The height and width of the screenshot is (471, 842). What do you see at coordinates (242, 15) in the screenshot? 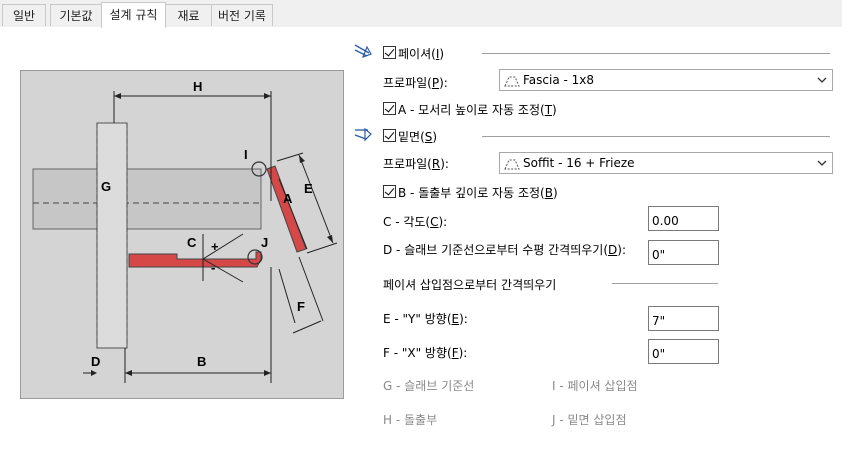
I see `tab-version-history: 버전 기록` at bounding box center [242, 15].